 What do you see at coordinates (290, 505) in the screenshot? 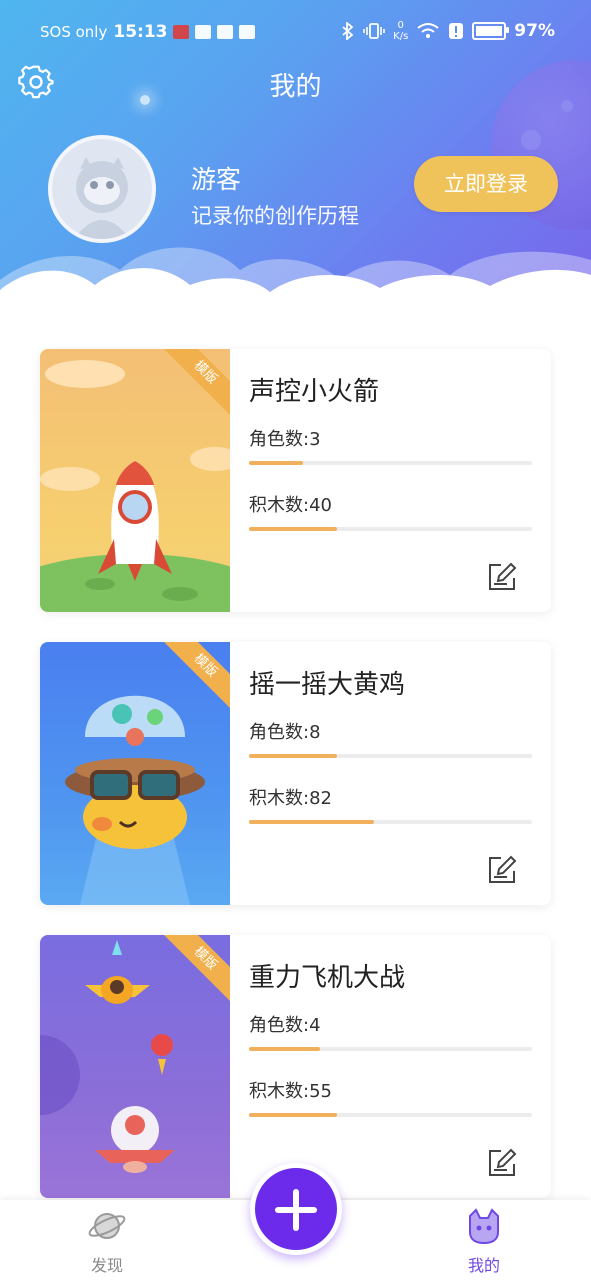
I see `blocks-count: 积木数:40` at bounding box center [290, 505].